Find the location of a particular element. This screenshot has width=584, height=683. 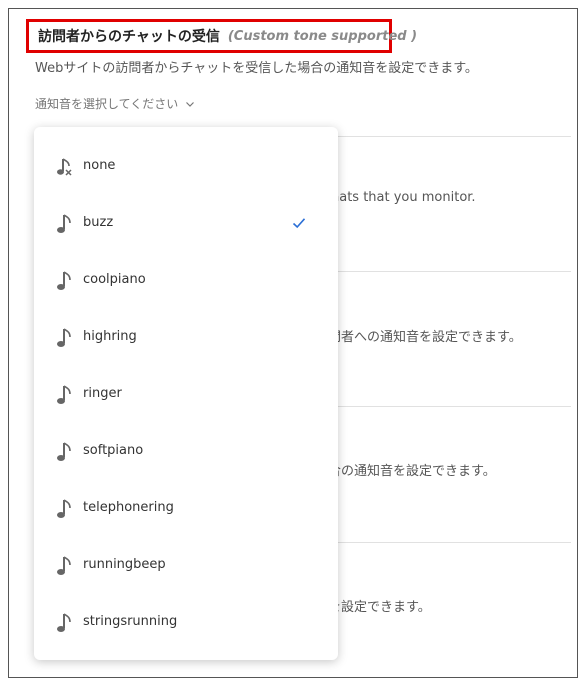

tone-option-coolpiano: coolpiano is located at coordinates (186, 279).